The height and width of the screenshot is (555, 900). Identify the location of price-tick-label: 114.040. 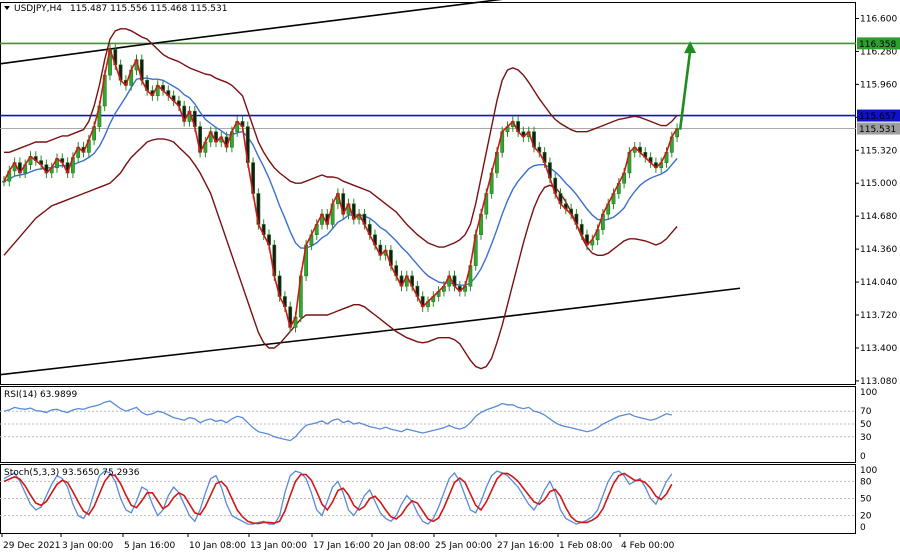
(878, 283).